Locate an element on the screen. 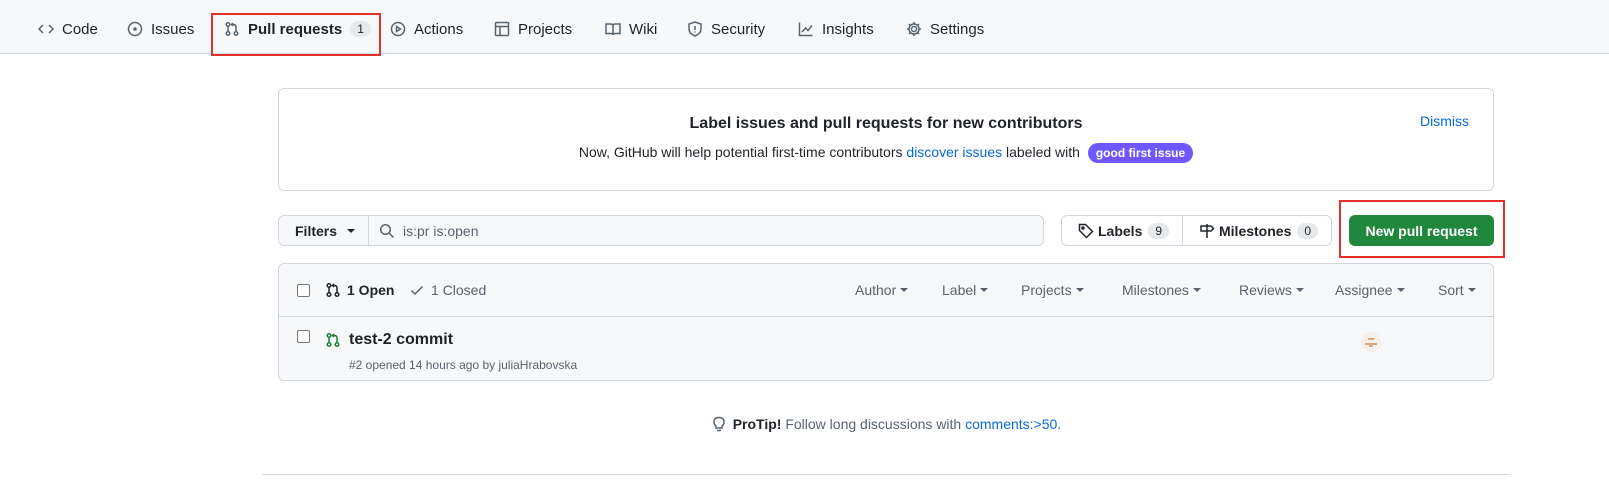  play-icon is located at coordinates (398, 29).